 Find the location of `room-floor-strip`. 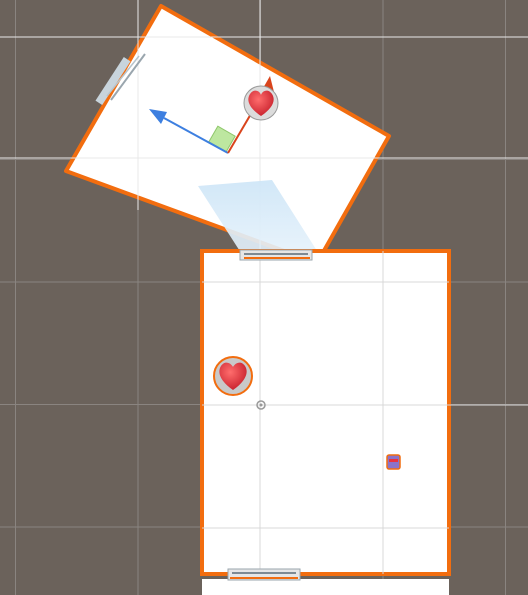

room-floor-strip is located at coordinates (325, 587).